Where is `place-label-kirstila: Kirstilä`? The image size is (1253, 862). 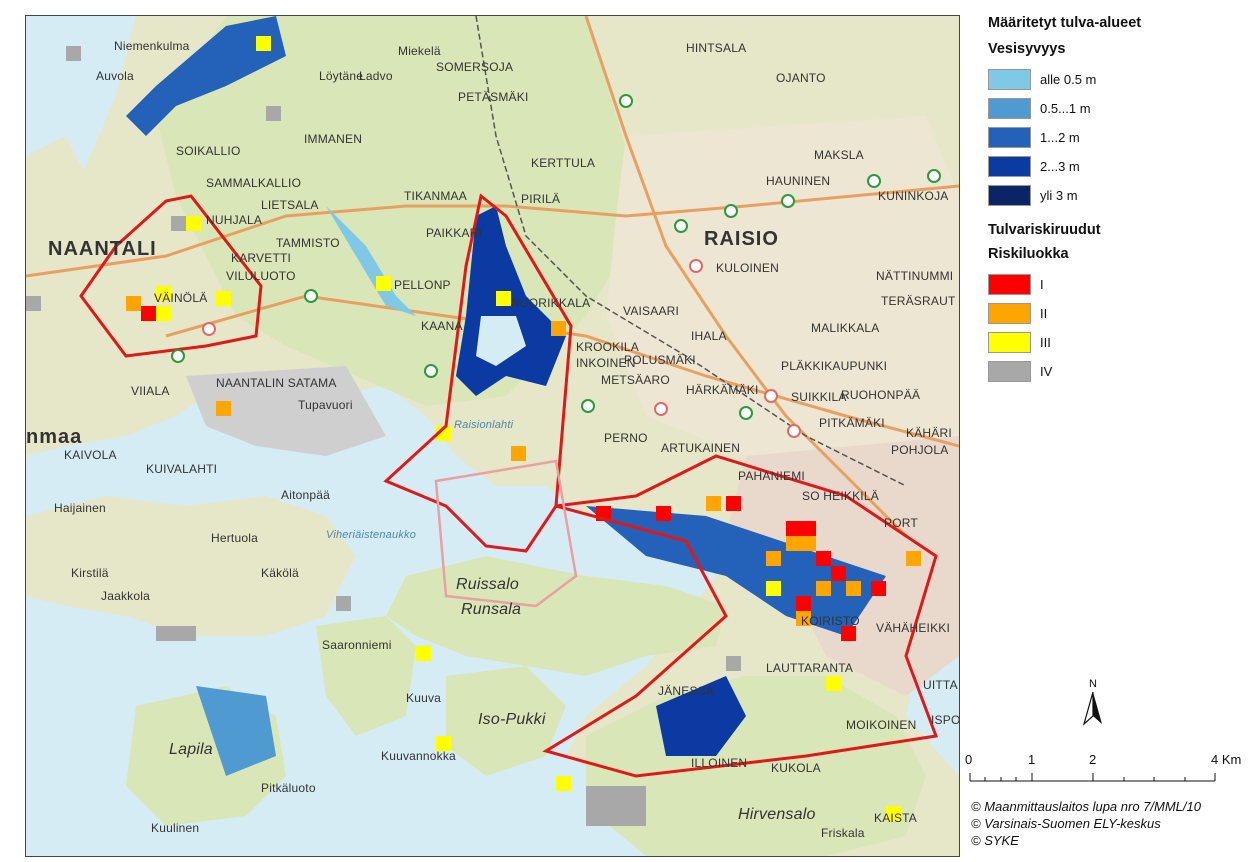
place-label-kirstila: Kirstilä is located at coordinates (90, 573).